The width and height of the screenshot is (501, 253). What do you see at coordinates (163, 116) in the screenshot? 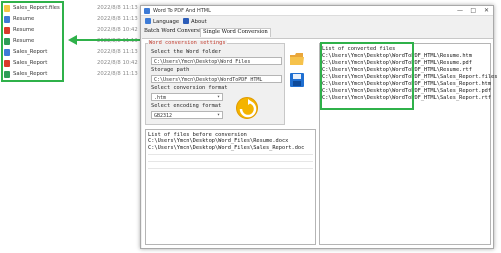
I see `encoding-format-value: GB2312` at bounding box center [163, 116].